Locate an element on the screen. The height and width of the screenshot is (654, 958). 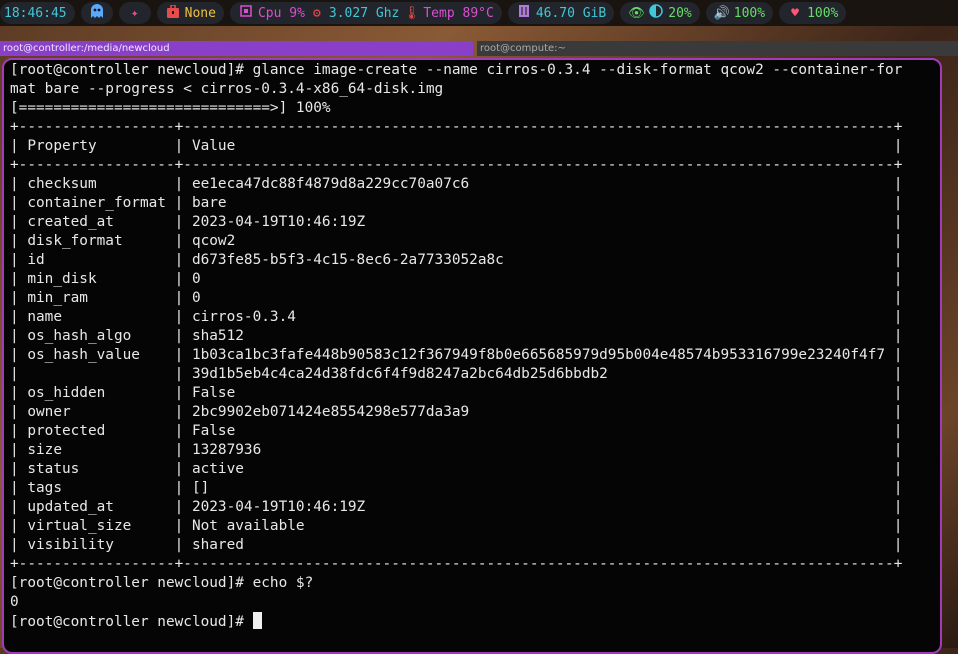
terminal-line: | virtual_size | Not available | is located at coordinates (456, 526).